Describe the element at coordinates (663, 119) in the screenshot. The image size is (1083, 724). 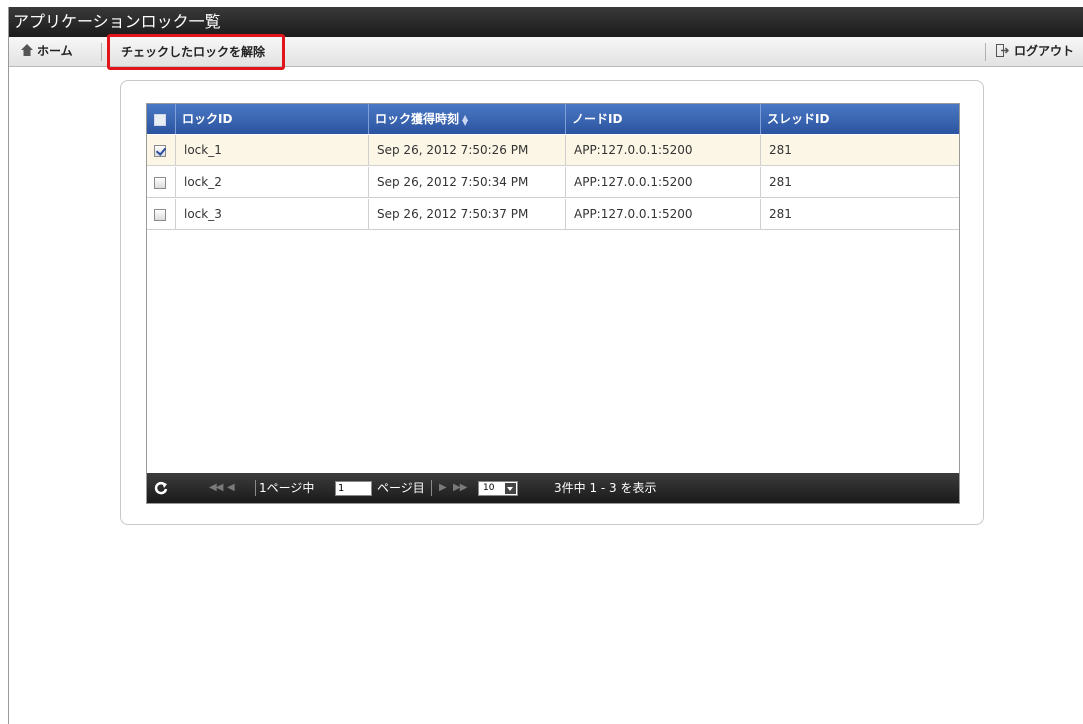
I see `column-header-node-id: ノードID` at that location.